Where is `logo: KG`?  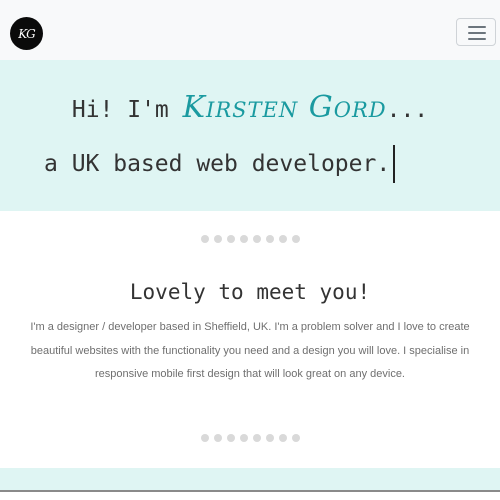
logo: KG is located at coordinates (26, 33).